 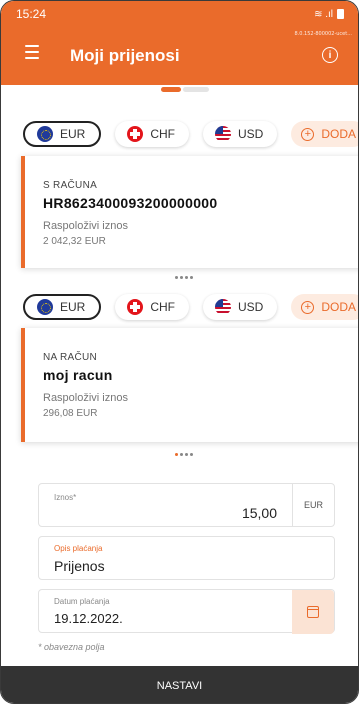 I want to click on calendar-icon, so click(x=313, y=612).